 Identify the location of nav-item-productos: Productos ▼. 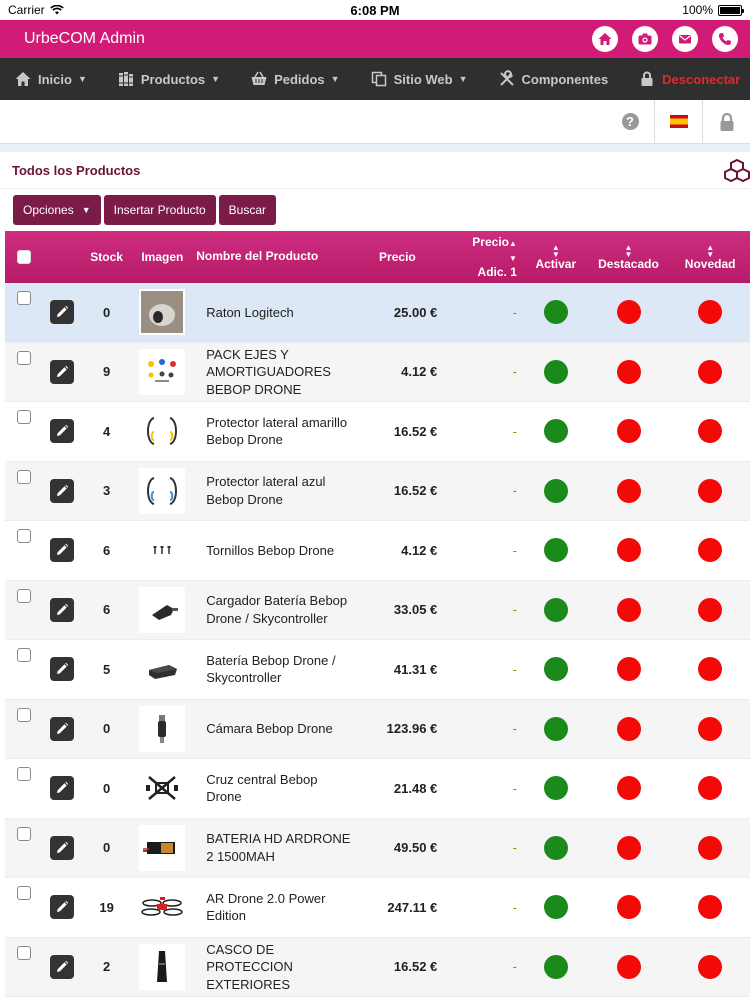
(168, 79).